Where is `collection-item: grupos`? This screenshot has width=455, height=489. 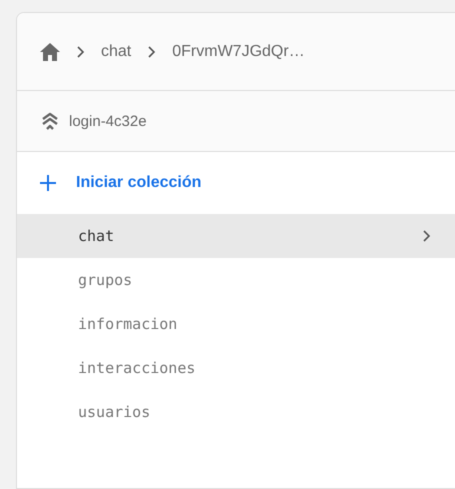
collection-item: grupos is located at coordinates (236, 280).